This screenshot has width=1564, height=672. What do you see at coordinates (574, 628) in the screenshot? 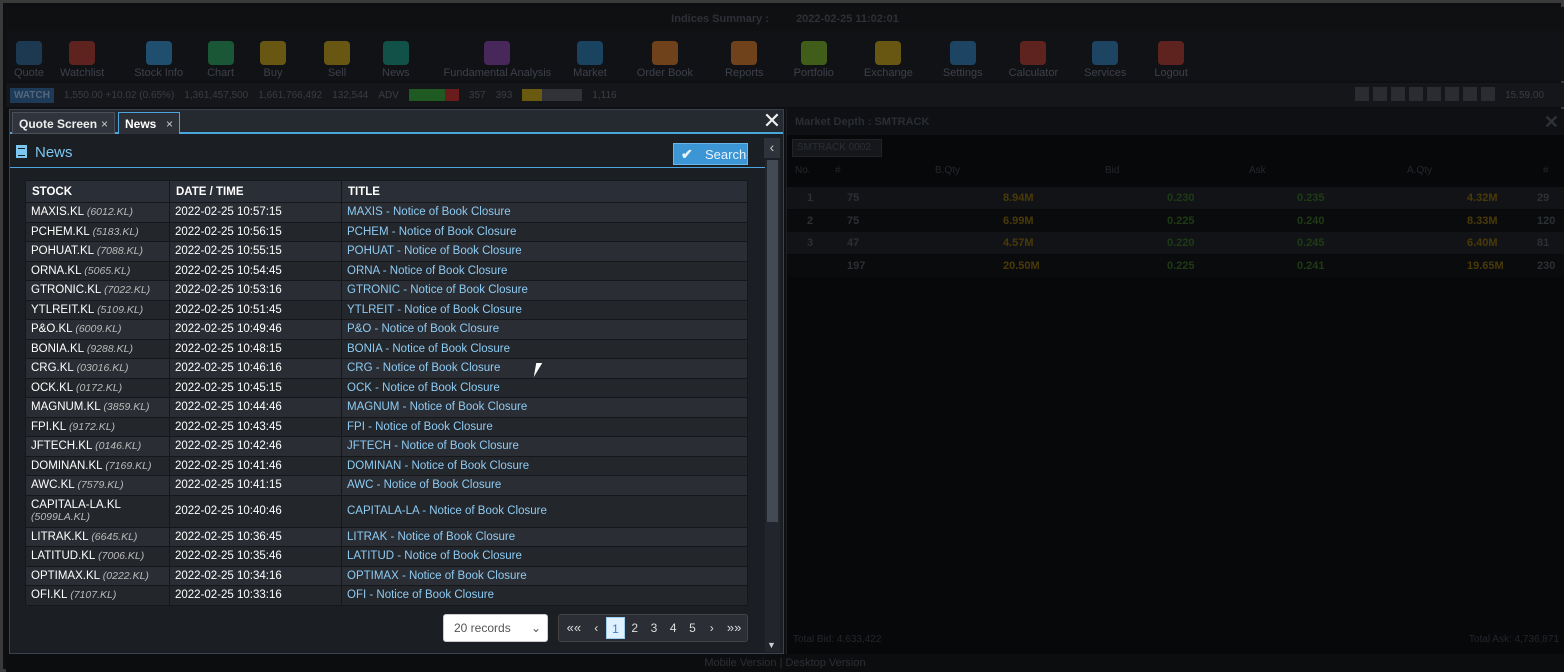
I see `page-first-button: ««` at bounding box center [574, 628].